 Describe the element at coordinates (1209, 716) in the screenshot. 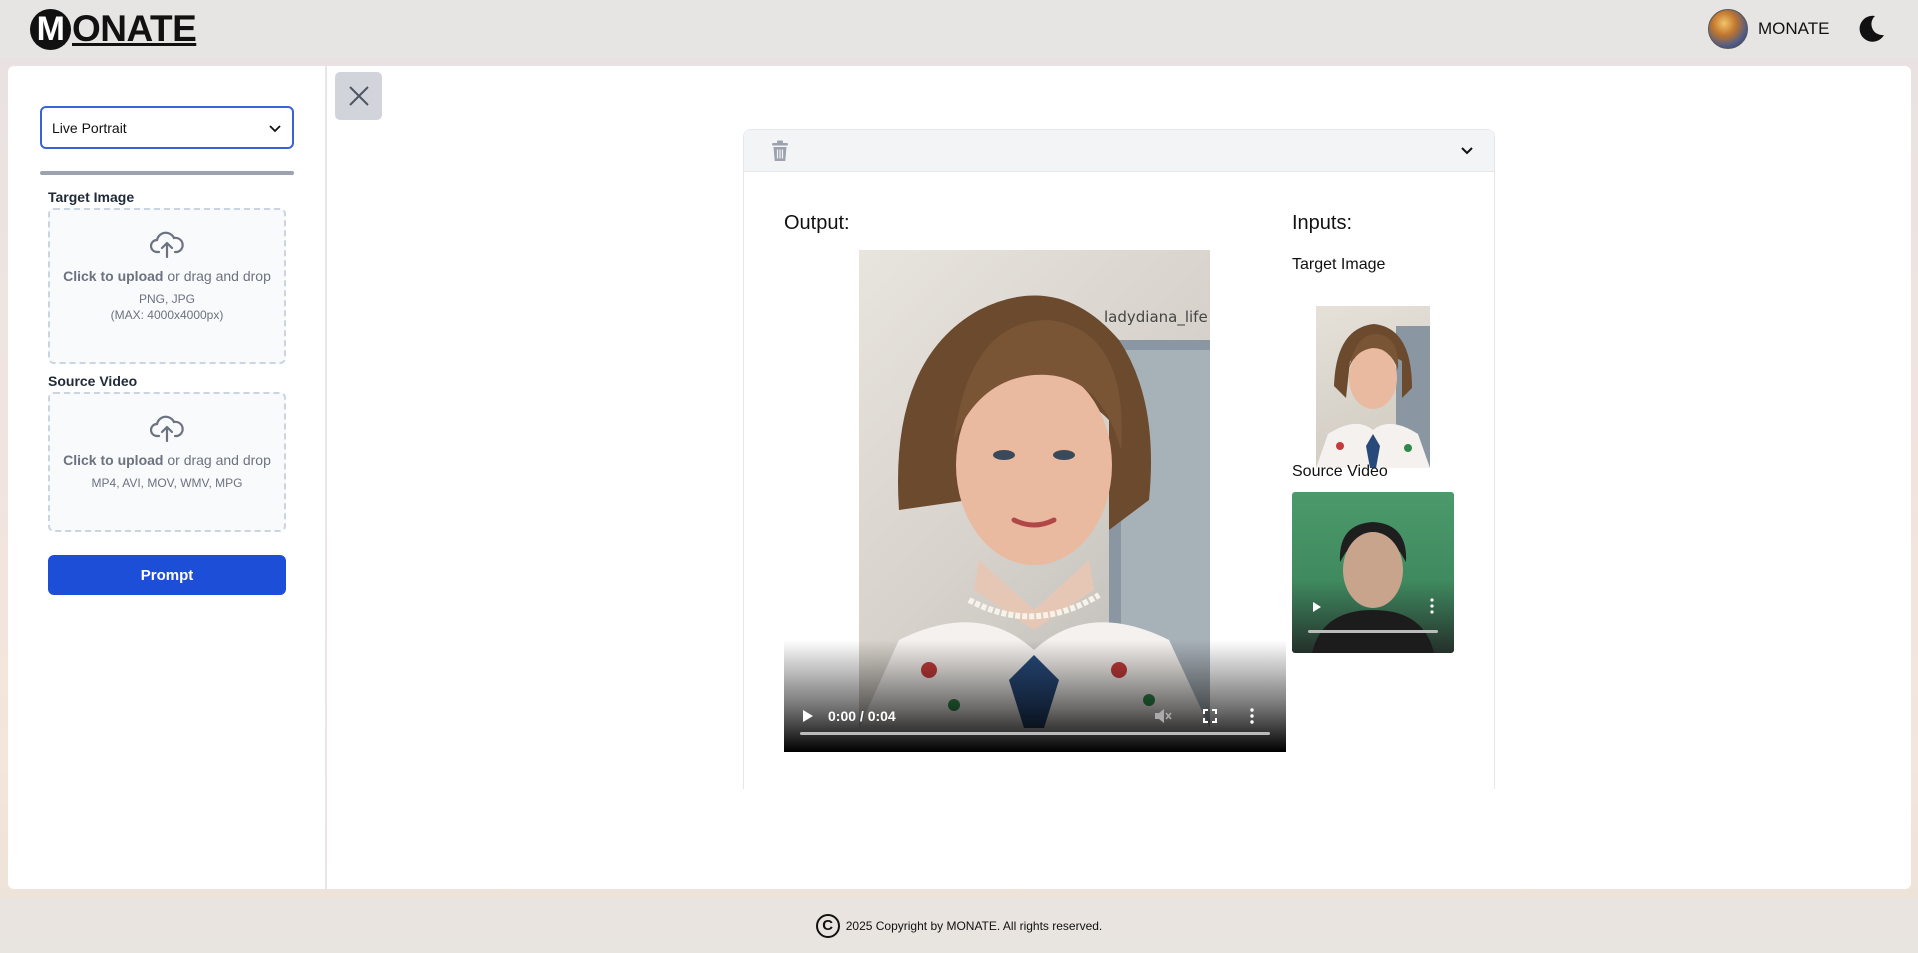

I see `fullscreen-icon` at that location.